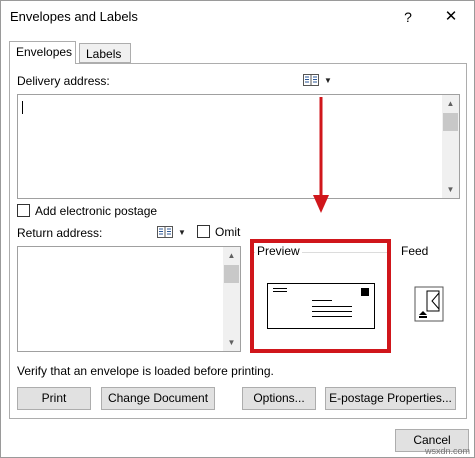 The width and height of the screenshot is (475, 458). Describe the element at coordinates (54, 398) in the screenshot. I see `print-button: Print` at that location.